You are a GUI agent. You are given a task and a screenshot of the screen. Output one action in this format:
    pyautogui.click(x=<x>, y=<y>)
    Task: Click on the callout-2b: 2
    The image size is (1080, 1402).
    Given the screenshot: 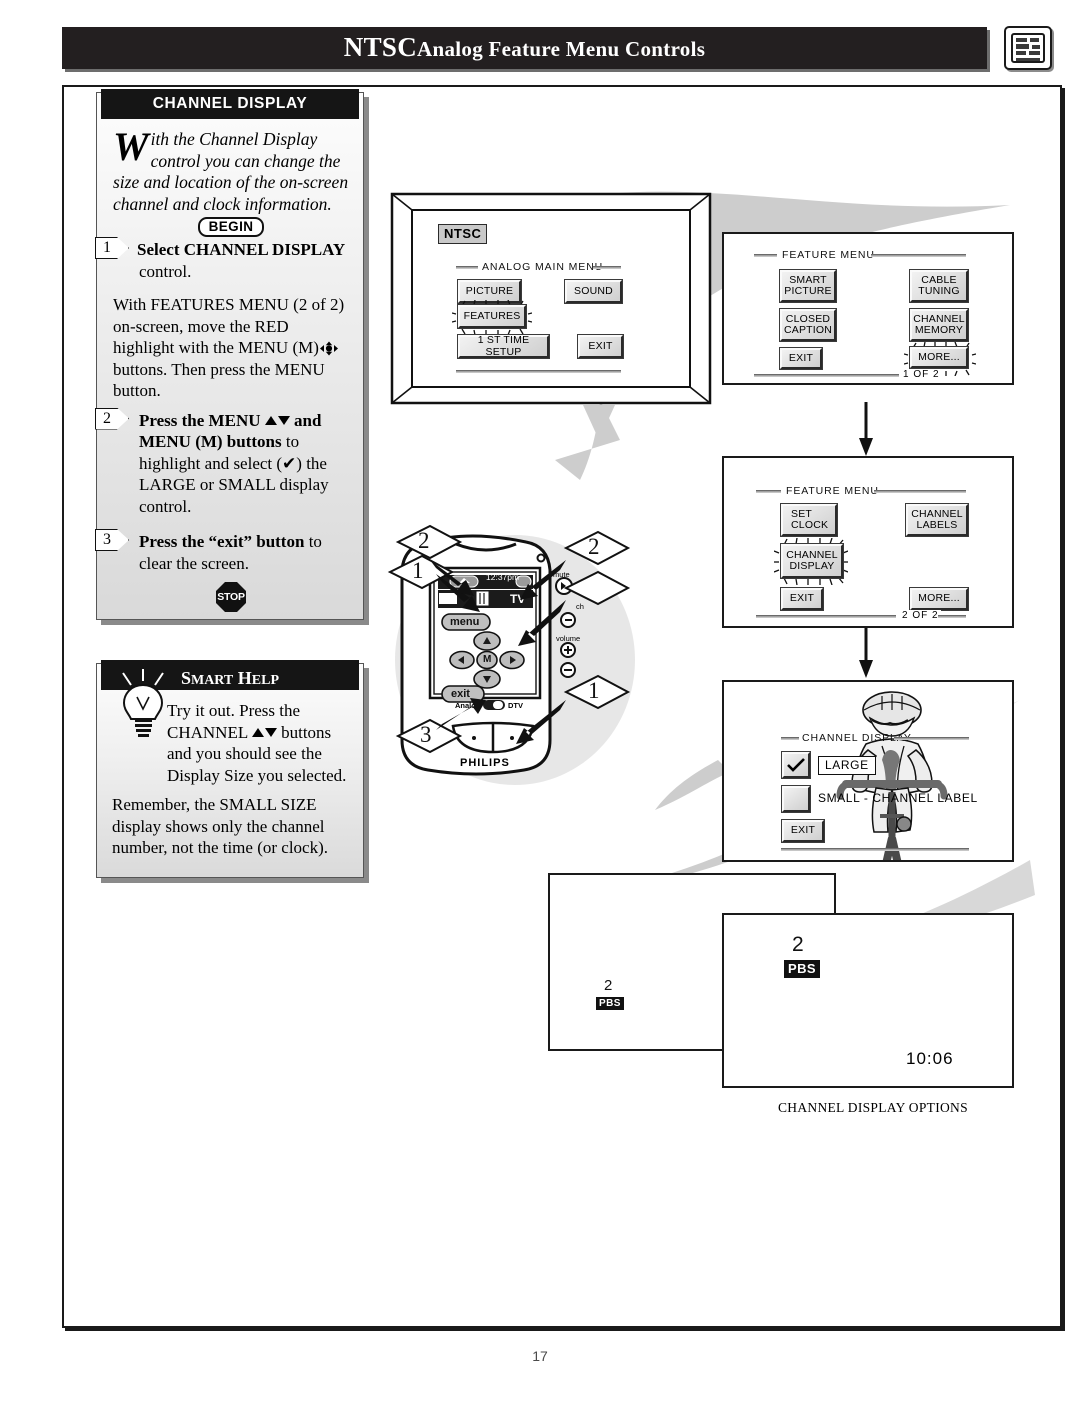 What is the action you would take?
    pyautogui.click(x=594, y=546)
    